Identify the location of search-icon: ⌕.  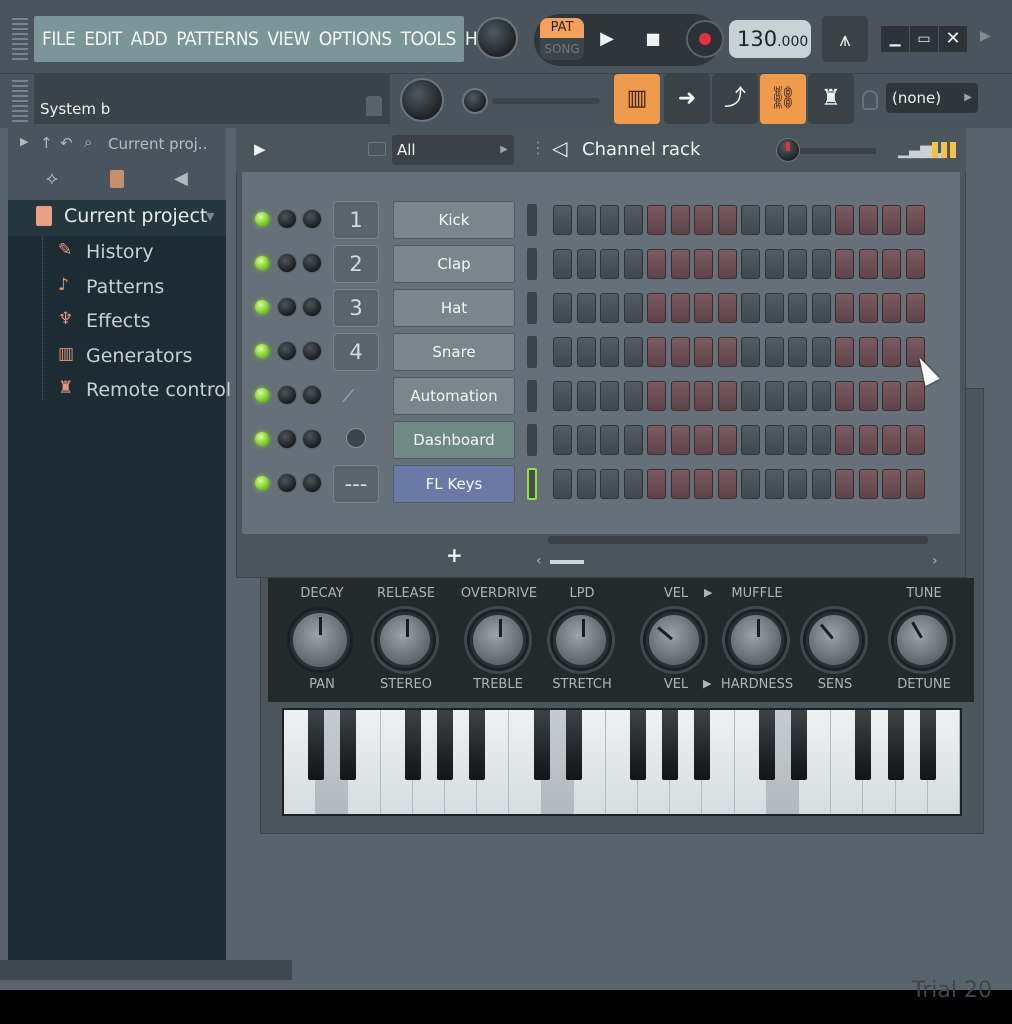
(88, 142).